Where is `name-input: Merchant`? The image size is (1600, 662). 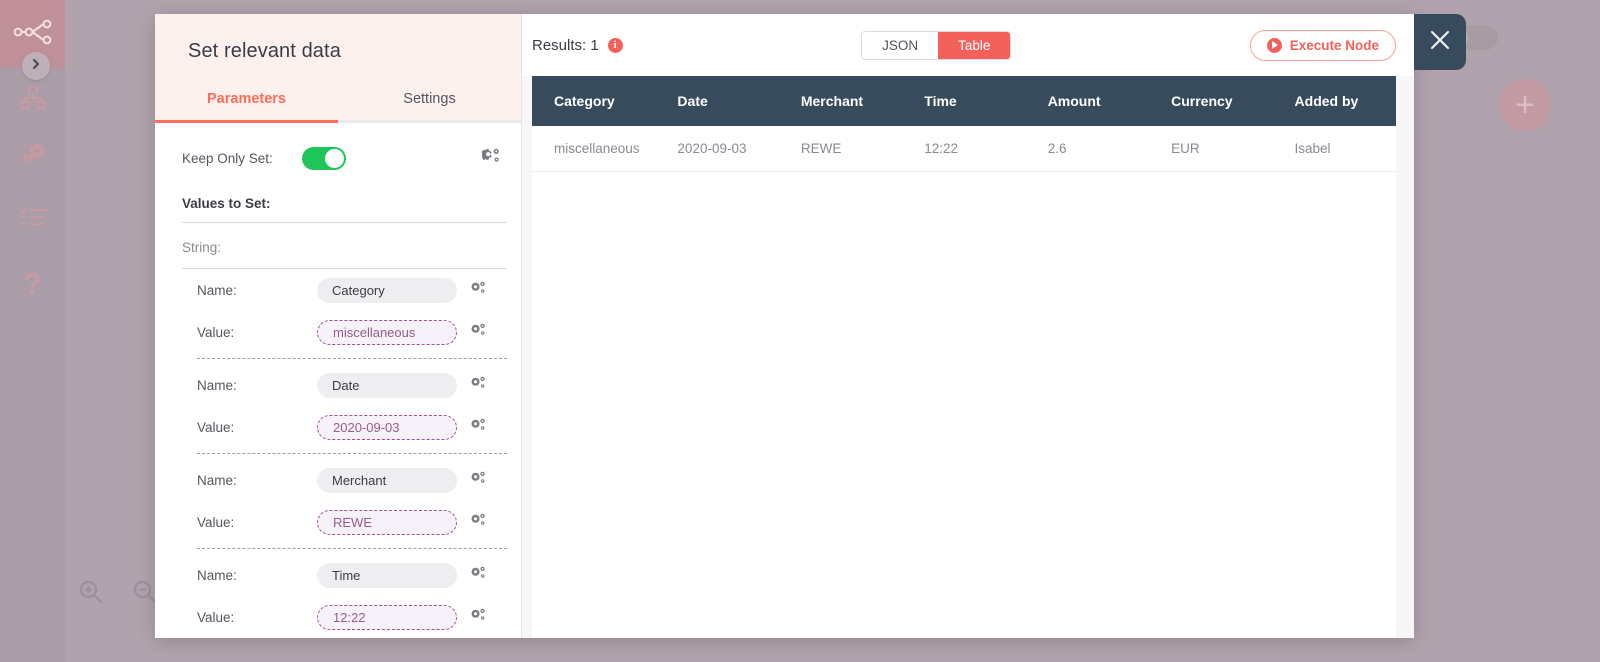
name-input: Merchant is located at coordinates (387, 480).